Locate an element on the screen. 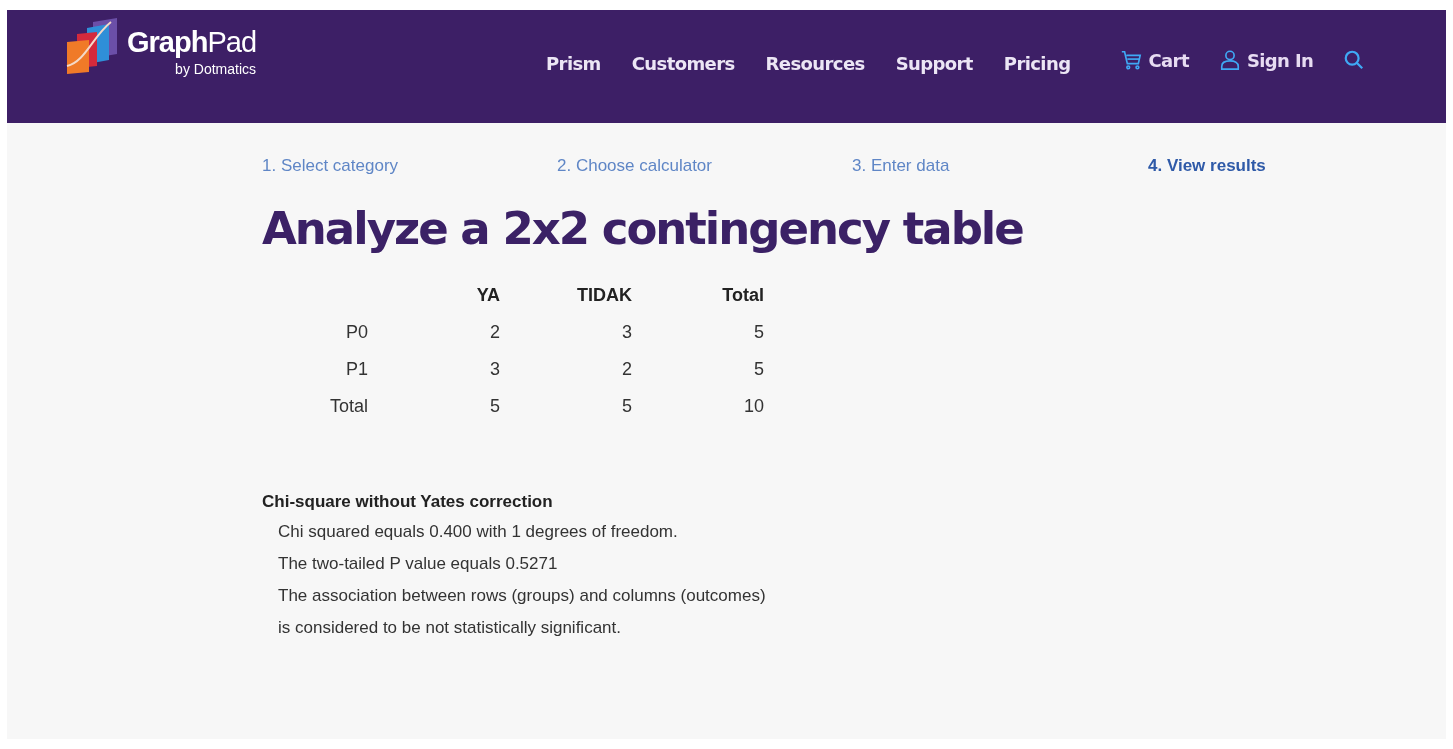 The height and width of the screenshot is (749, 1453). nav-link: Prism is located at coordinates (573, 63).